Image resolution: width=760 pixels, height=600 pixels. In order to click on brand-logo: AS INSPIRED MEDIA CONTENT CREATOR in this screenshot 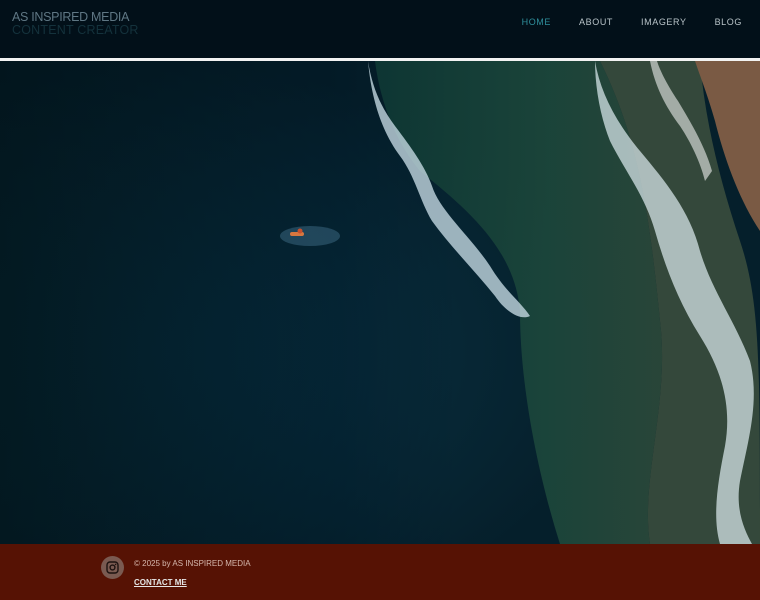, I will do `click(75, 24)`.